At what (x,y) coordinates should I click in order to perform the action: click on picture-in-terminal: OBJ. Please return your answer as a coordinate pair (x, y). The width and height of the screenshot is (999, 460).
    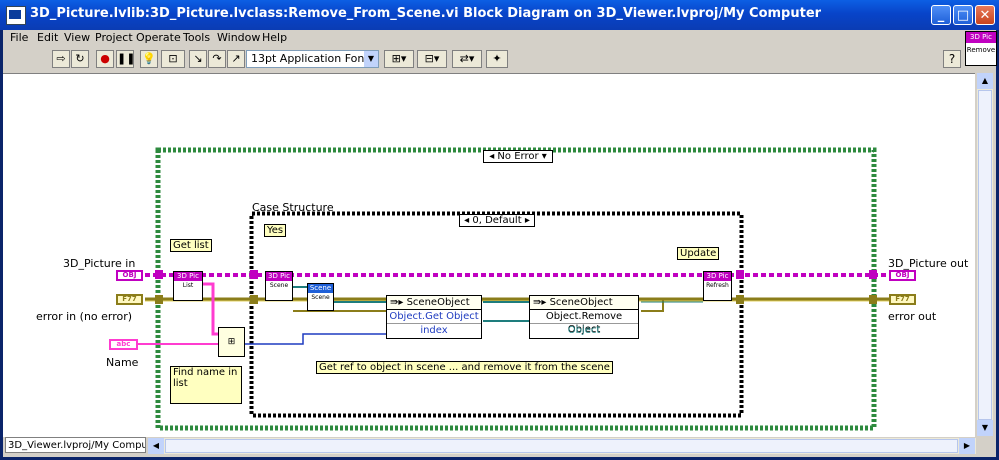
    Looking at the image, I should click on (129, 275).